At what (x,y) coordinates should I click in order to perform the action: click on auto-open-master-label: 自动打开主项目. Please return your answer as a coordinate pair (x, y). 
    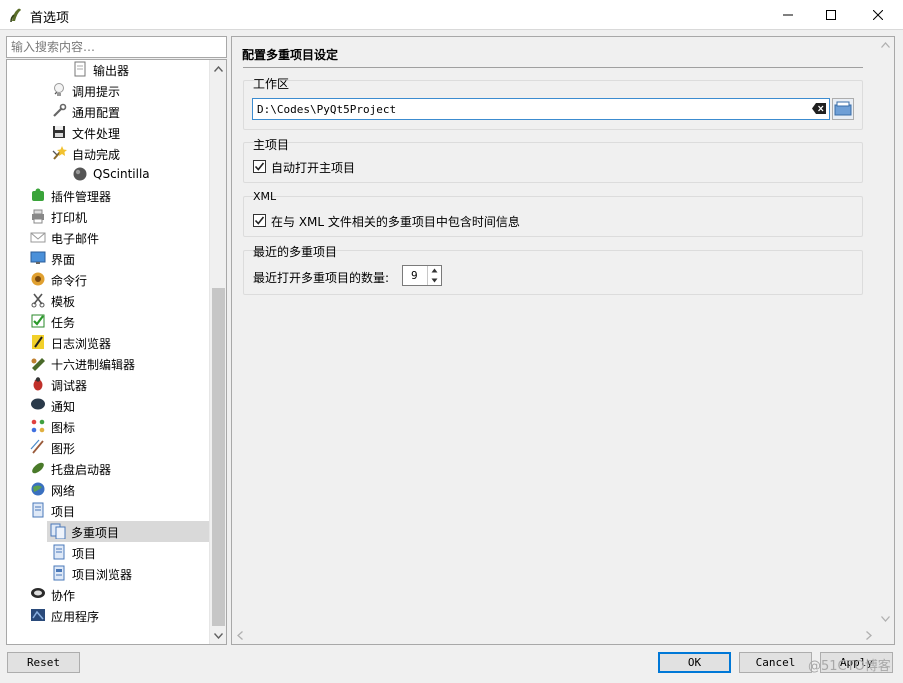
    Looking at the image, I should click on (313, 167).